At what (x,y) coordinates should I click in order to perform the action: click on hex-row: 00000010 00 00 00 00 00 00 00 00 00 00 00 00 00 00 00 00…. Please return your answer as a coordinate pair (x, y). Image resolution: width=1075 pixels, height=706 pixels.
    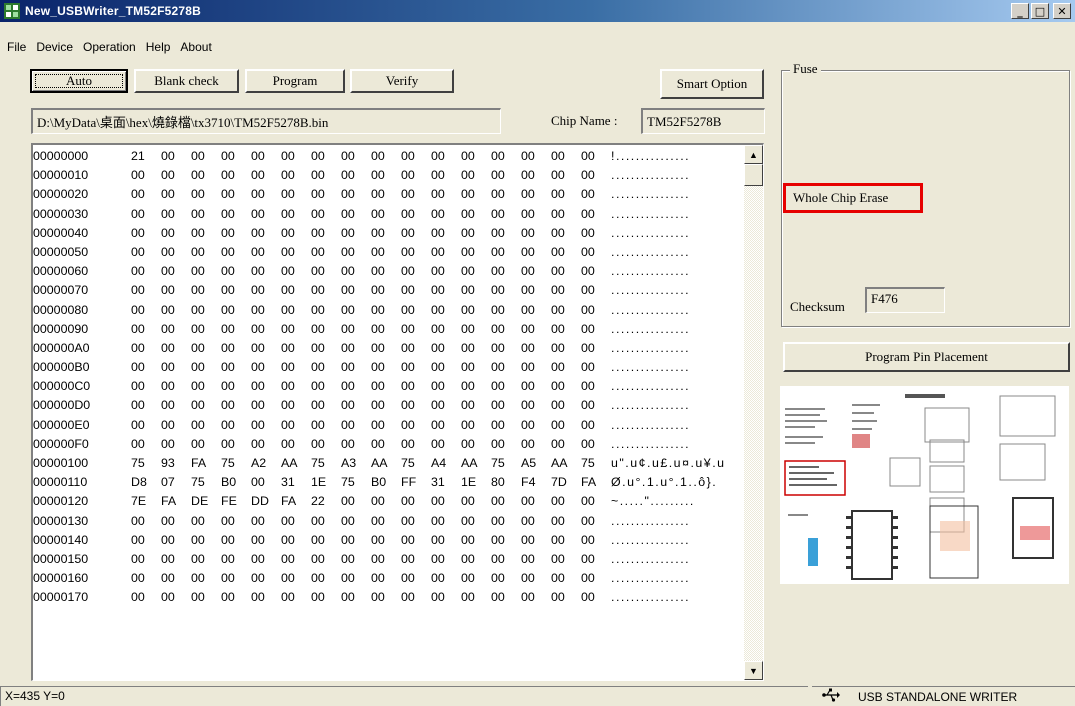
    Looking at the image, I should click on (388, 175).